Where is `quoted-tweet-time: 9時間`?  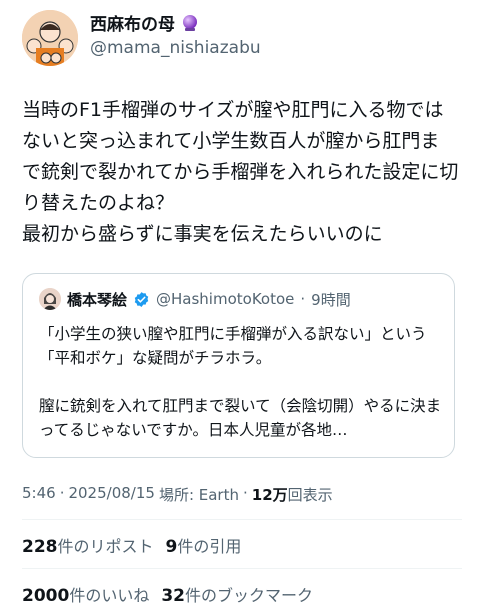 quoted-tweet-time: 9時間 is located at coordinates (331, 299).